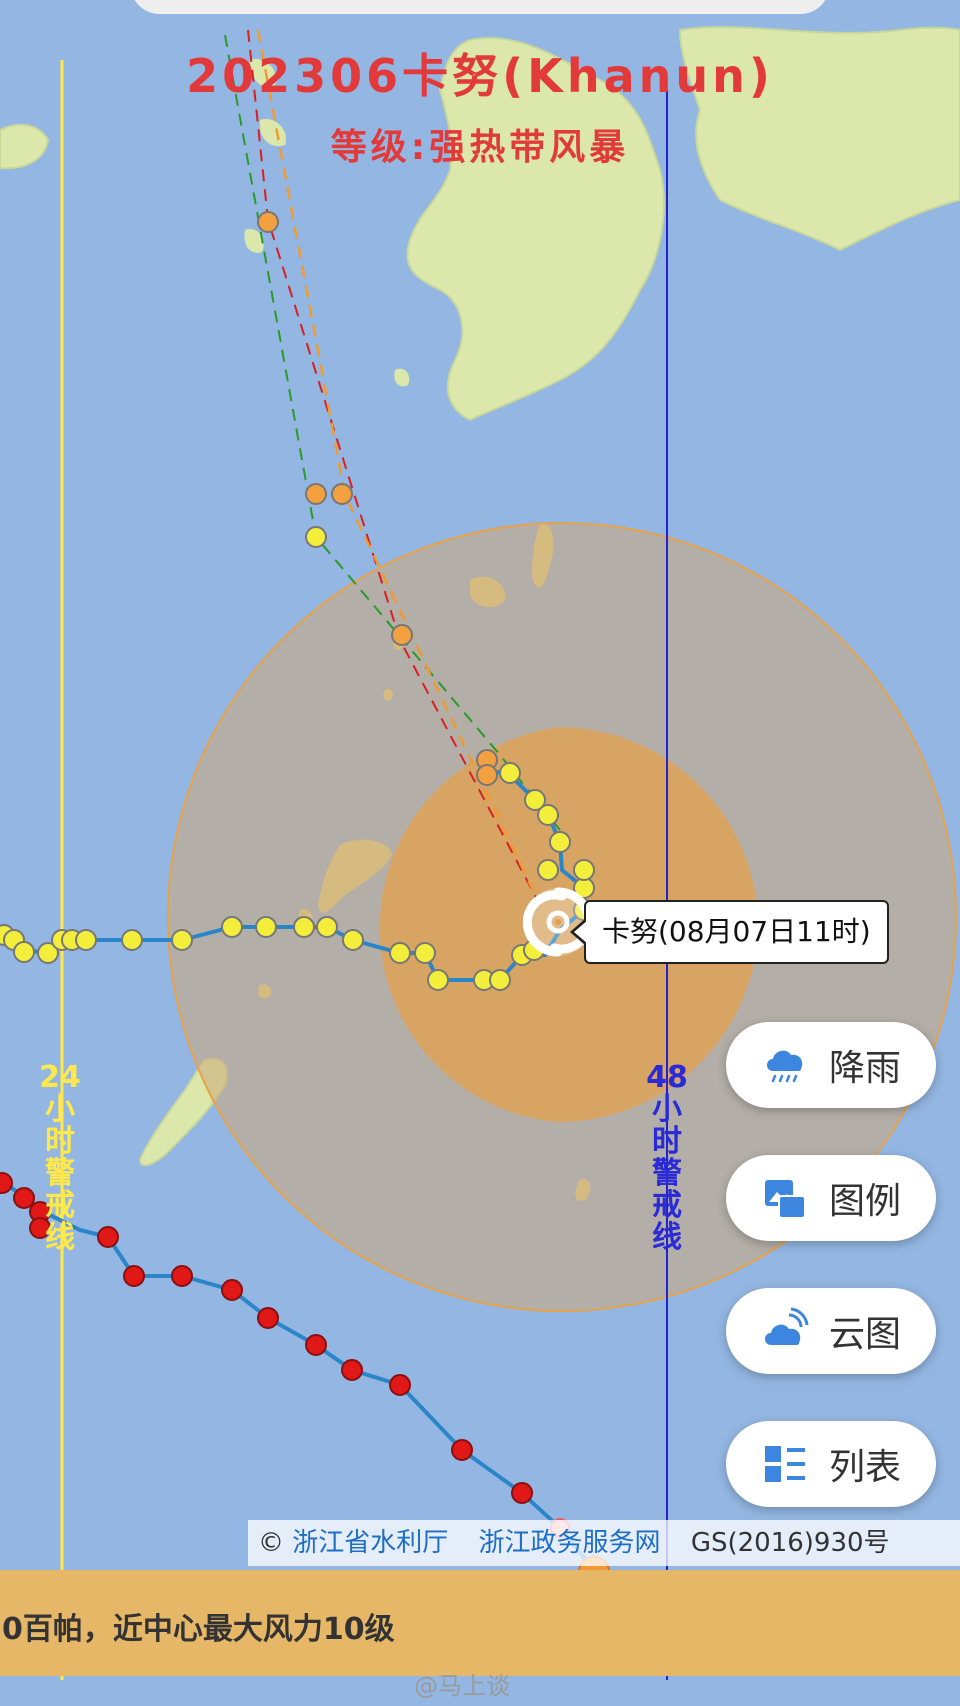  Describe the element at coordinates (480, 7) in the screenshot. I see `top-search-bar-edge` at that location.